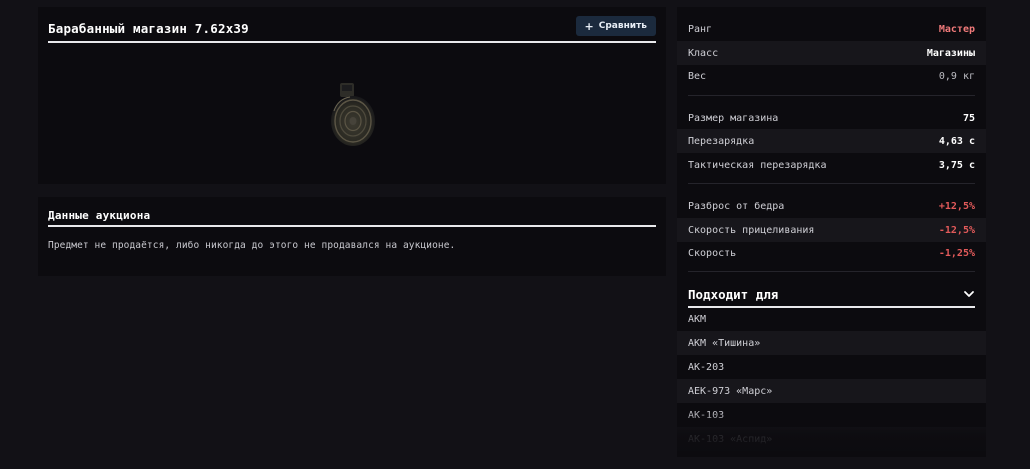 This screenshot has height=469, width=1030. Describe the element at coordinates (706, 367) in the screenshot. I see `fits-item-label: АК-203` at that location.